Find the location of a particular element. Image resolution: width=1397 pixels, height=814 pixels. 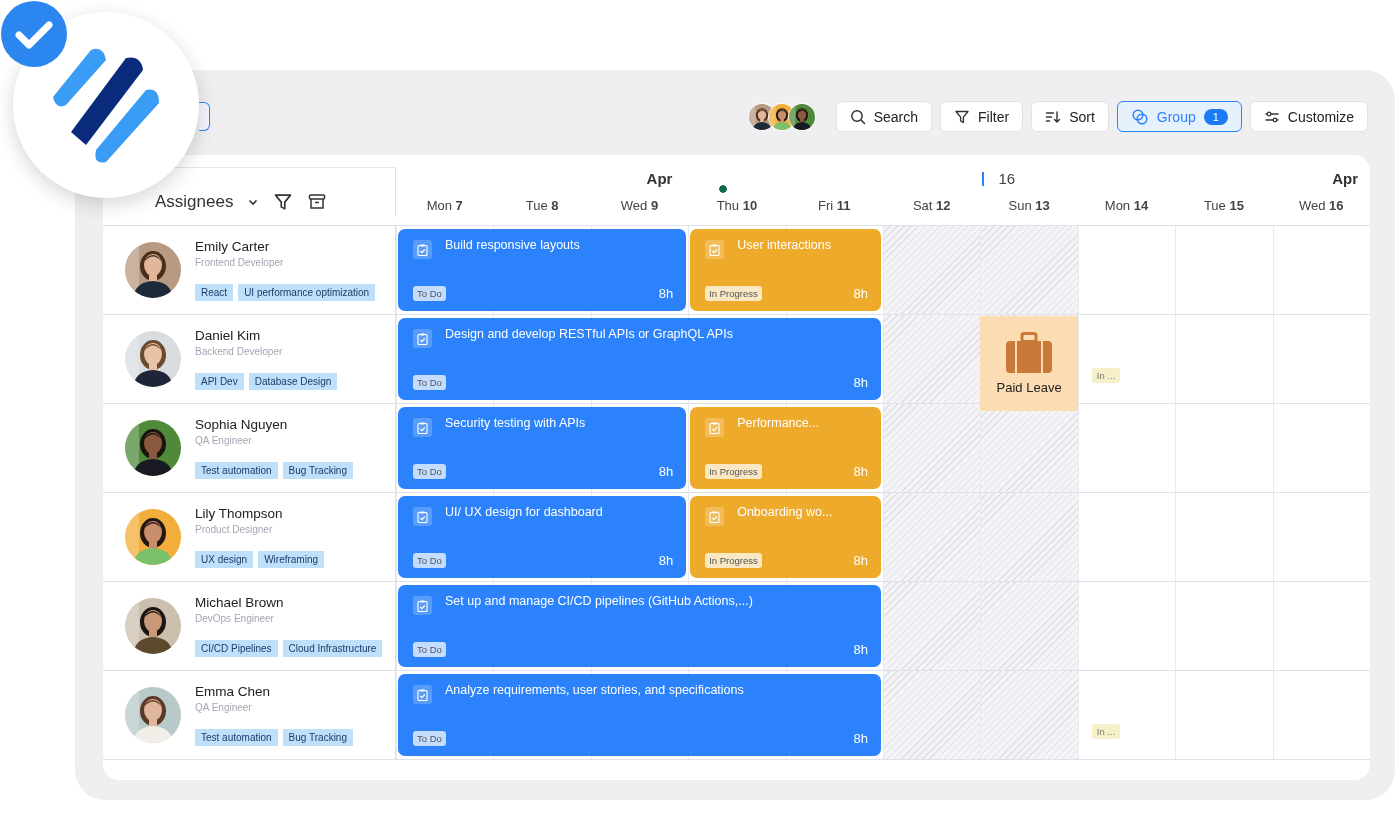

customize-button: Customize is located at coordinates (1308, 116).